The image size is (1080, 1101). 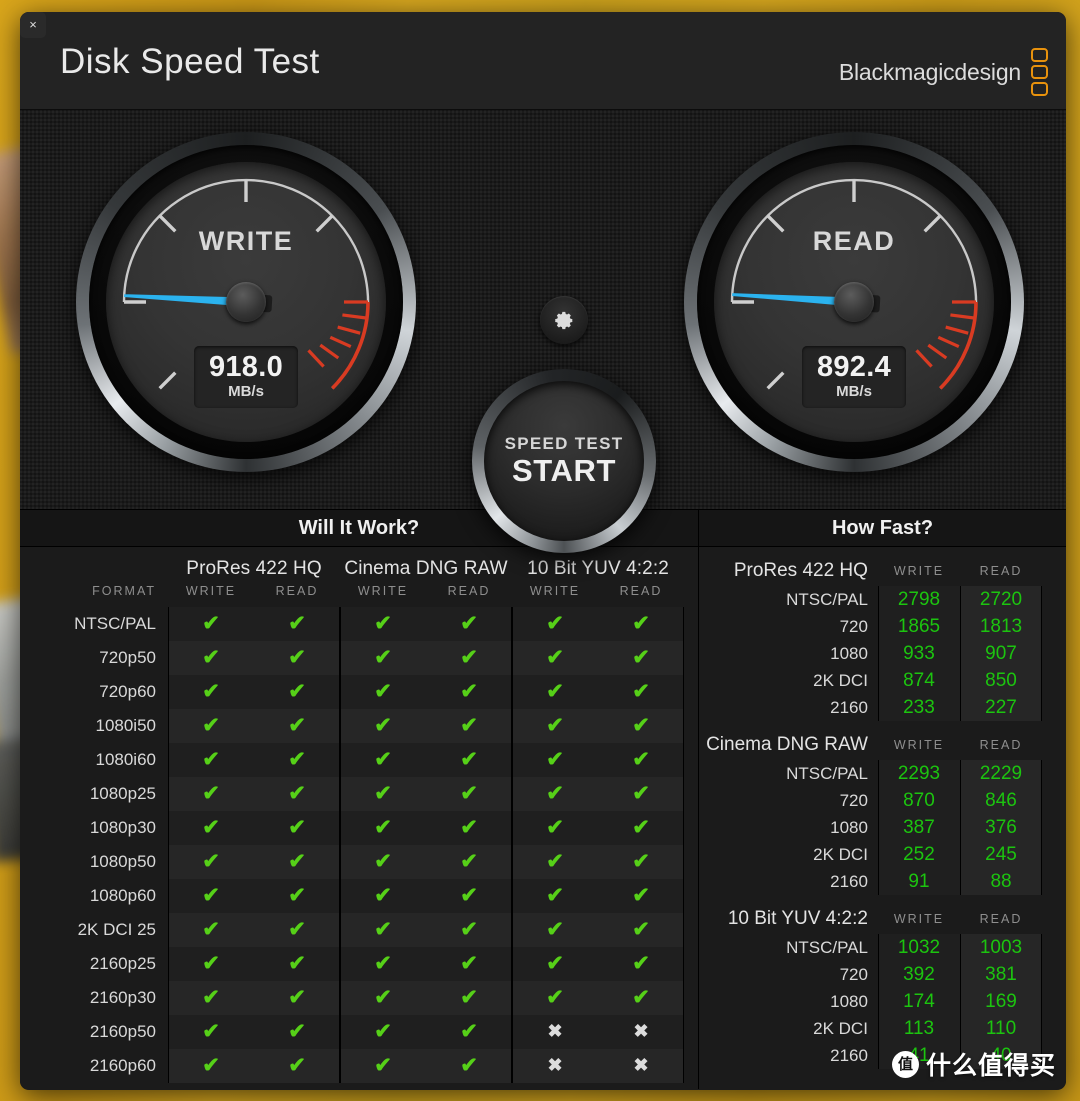 What do you see at coordinates (254, 568) in the screenshot?
I see `group-header-prores: ProRes 422 HQ` at bounding box center [254, 568].